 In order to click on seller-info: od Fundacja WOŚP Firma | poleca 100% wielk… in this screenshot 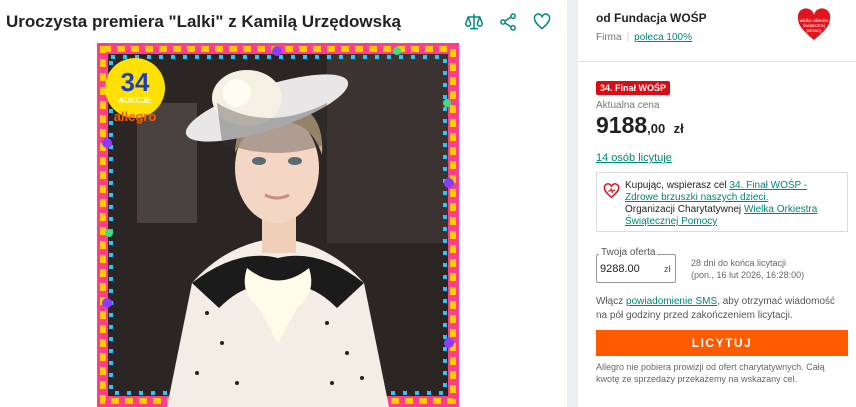, I will do `click(717, 31)`.